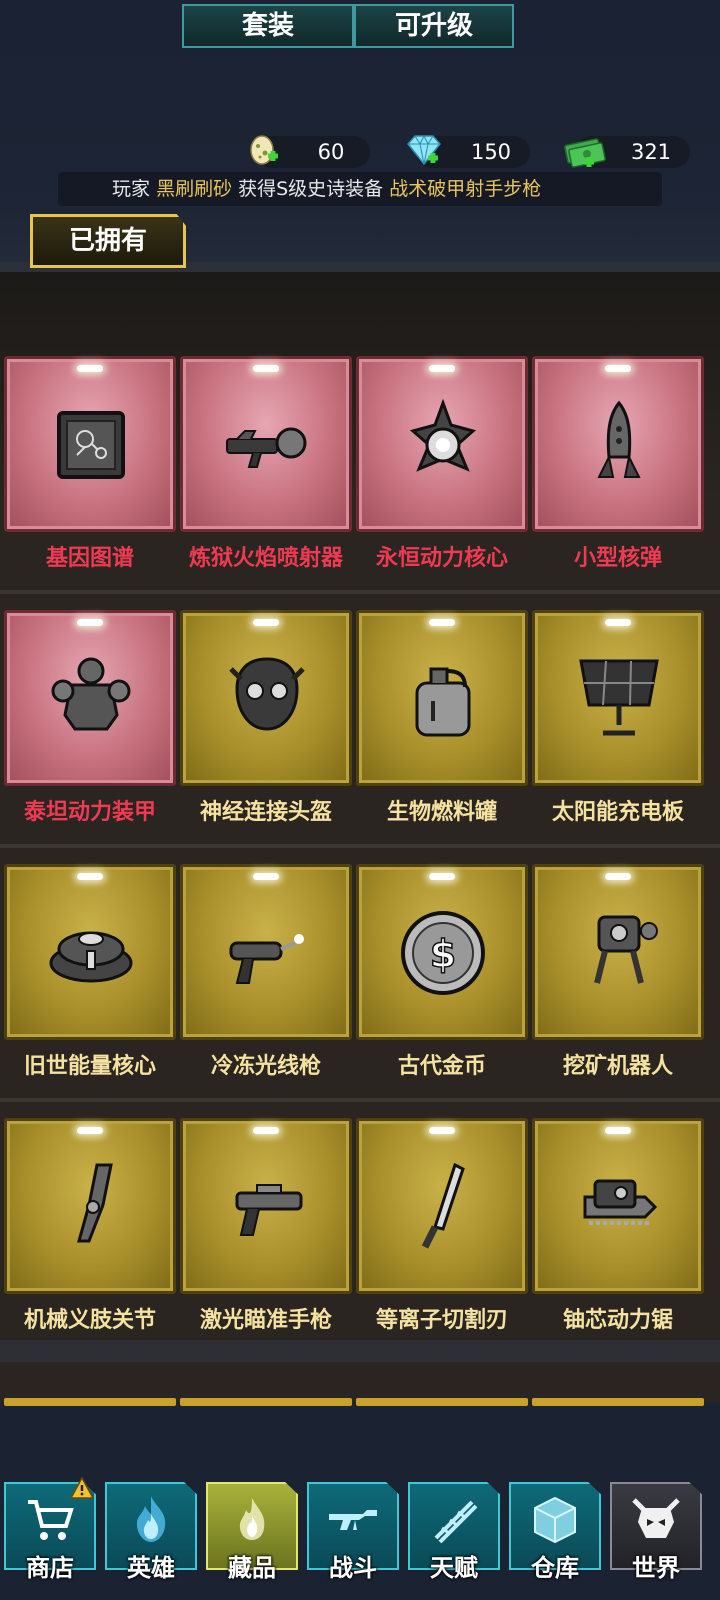  What do you see at coordinates (454, 1568) in the screenshot?
I see `nav-talent-label: 天赋` at bounding box center [454, 1568].